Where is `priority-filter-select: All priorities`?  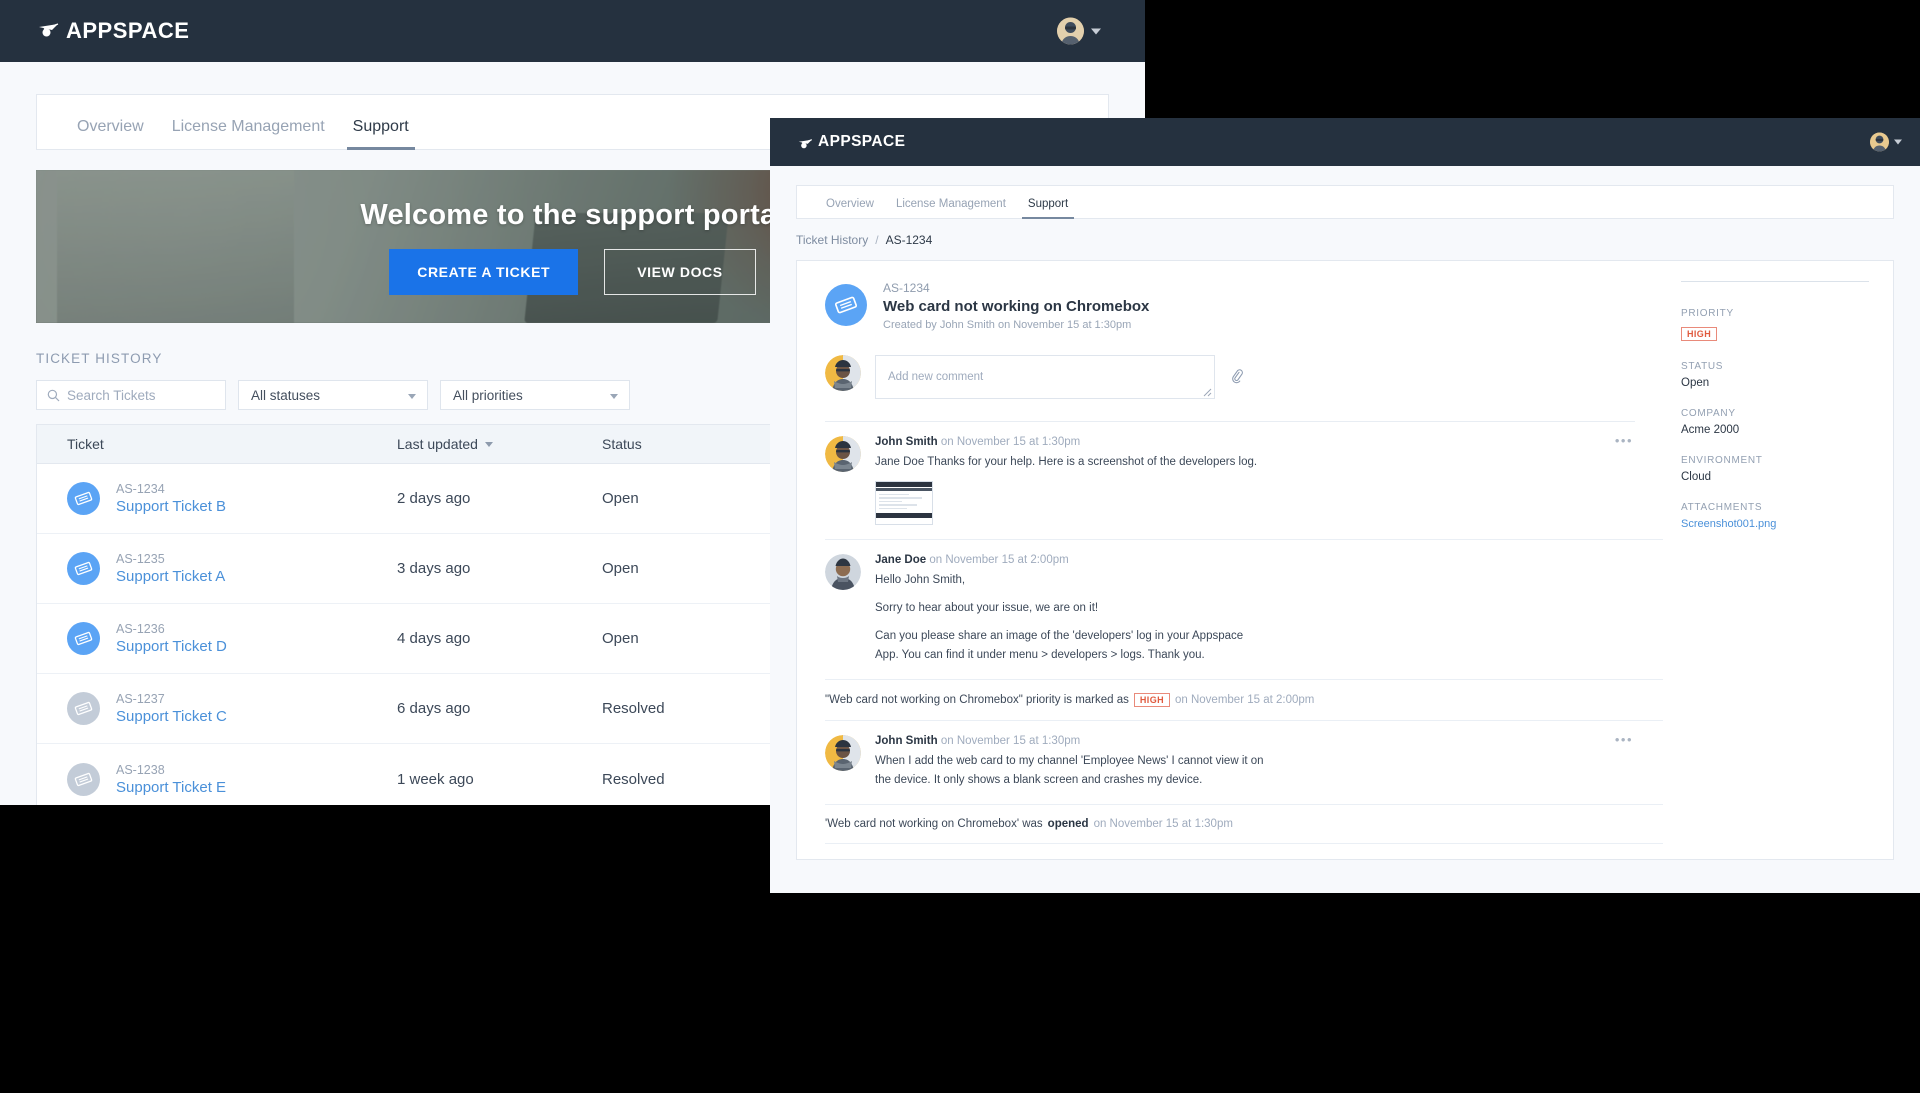
priority-filter-select: All priorities is located at coordinates (535, 395).